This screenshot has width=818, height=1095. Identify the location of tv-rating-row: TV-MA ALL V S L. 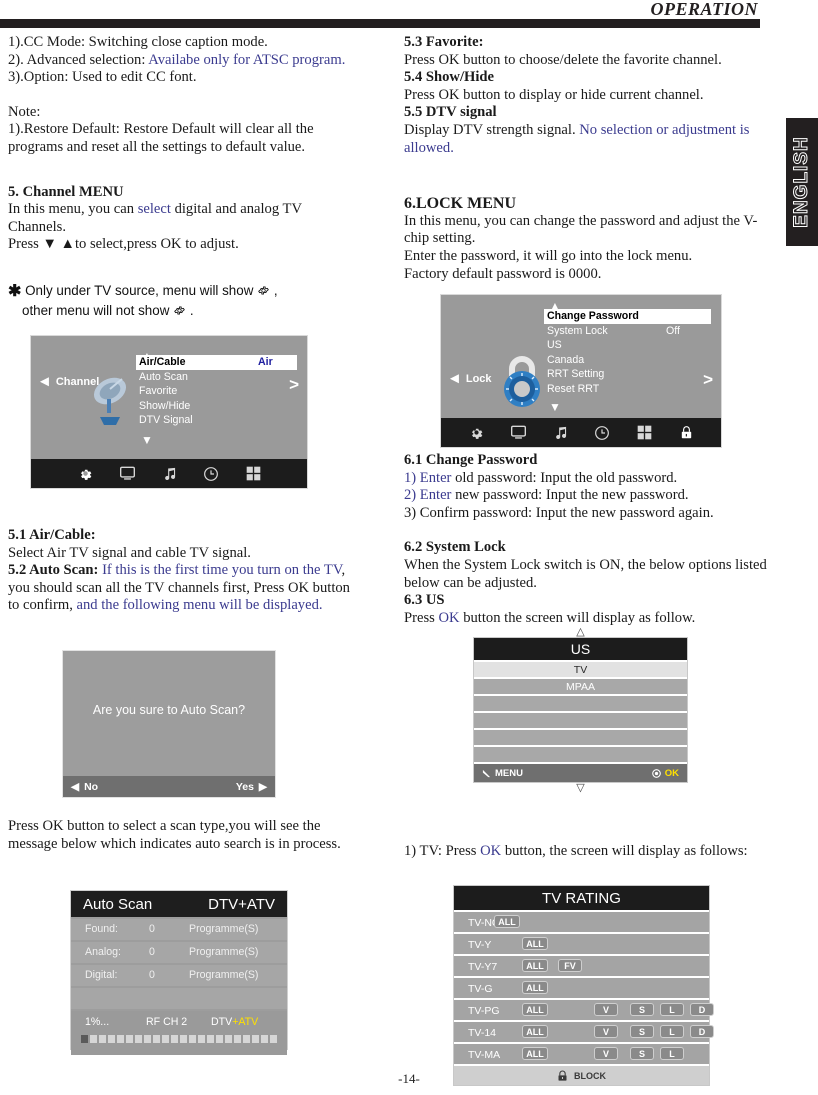
(581, 1054).